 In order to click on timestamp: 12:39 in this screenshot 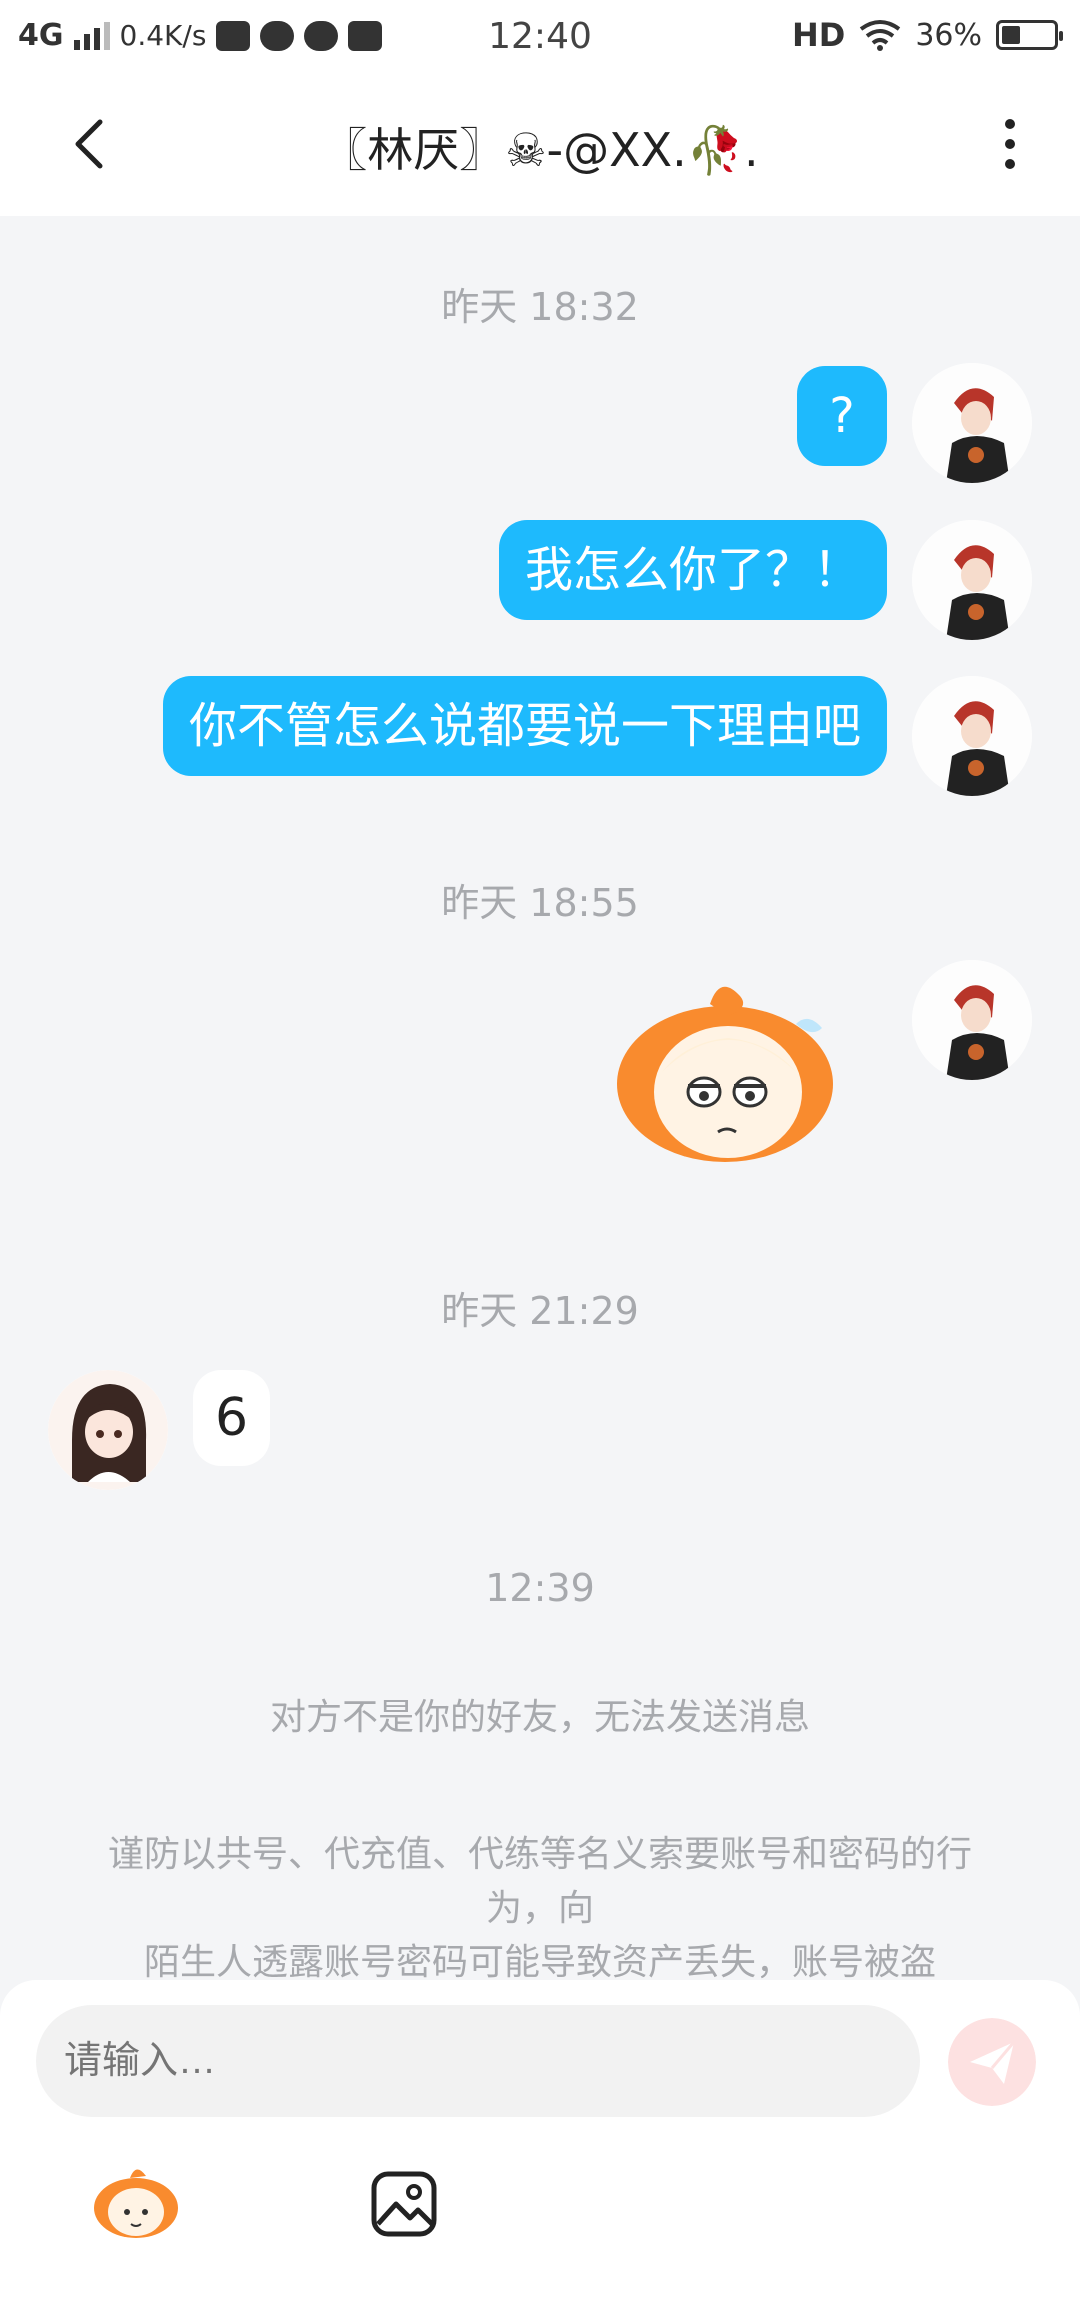, I will do `click(540, 1588)`.